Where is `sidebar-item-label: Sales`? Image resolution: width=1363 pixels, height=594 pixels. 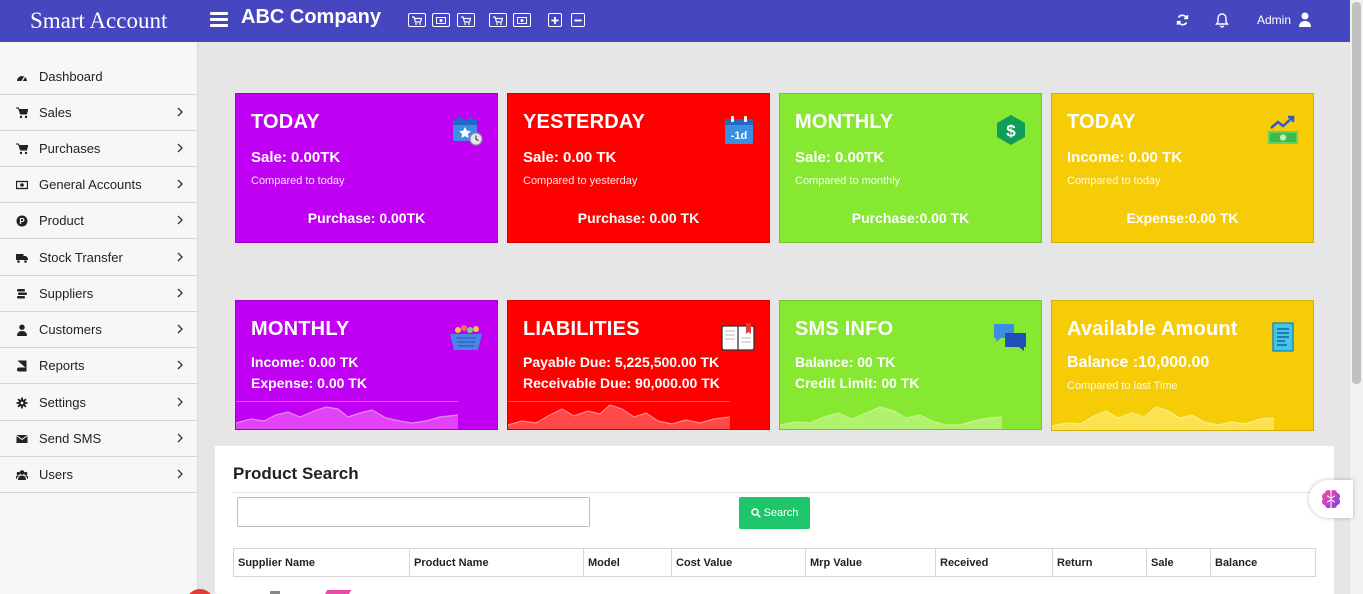
sidebar-item-label: Sales is located at coordinates (55, 112).